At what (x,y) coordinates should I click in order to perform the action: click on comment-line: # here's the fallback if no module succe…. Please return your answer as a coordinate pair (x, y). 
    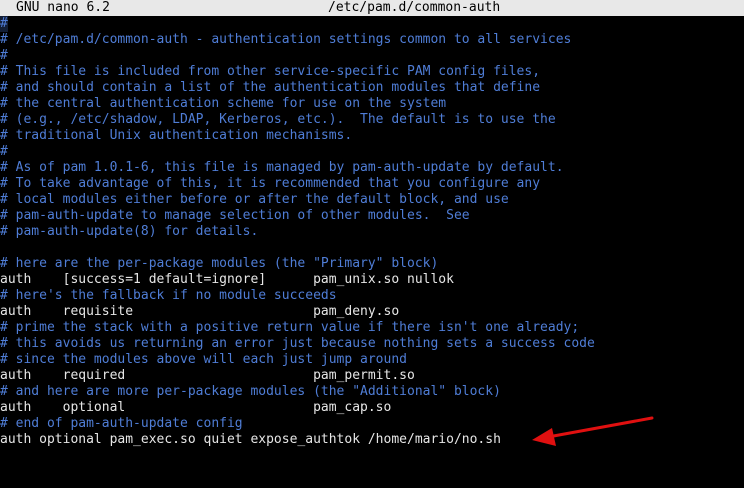
    Looking at the image, I should click on (168, 295).